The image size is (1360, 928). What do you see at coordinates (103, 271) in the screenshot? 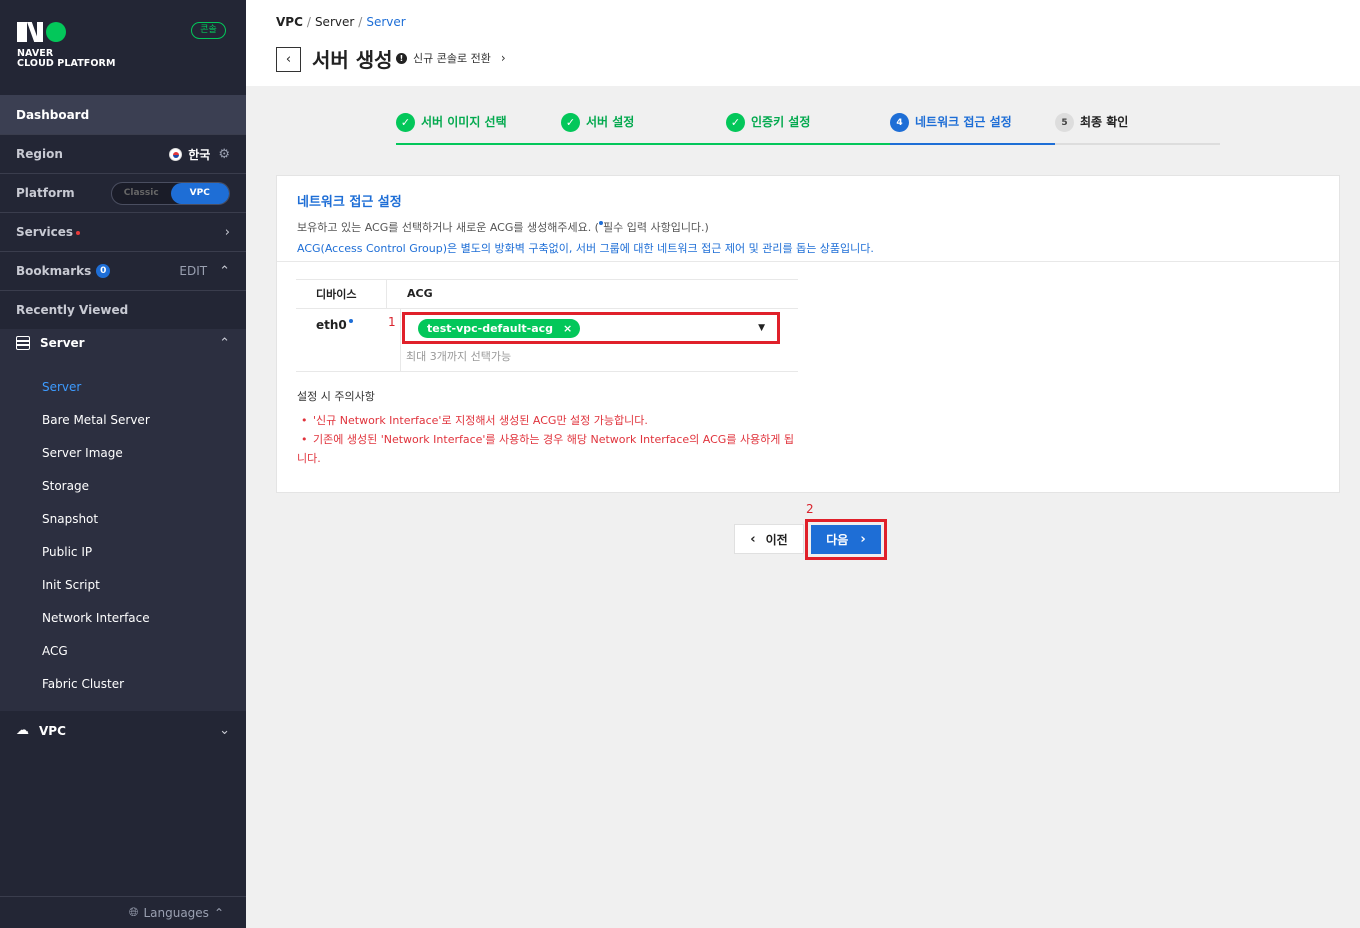
I see `bookmarks-count-badge: 0` at bounding box center [103, 271].